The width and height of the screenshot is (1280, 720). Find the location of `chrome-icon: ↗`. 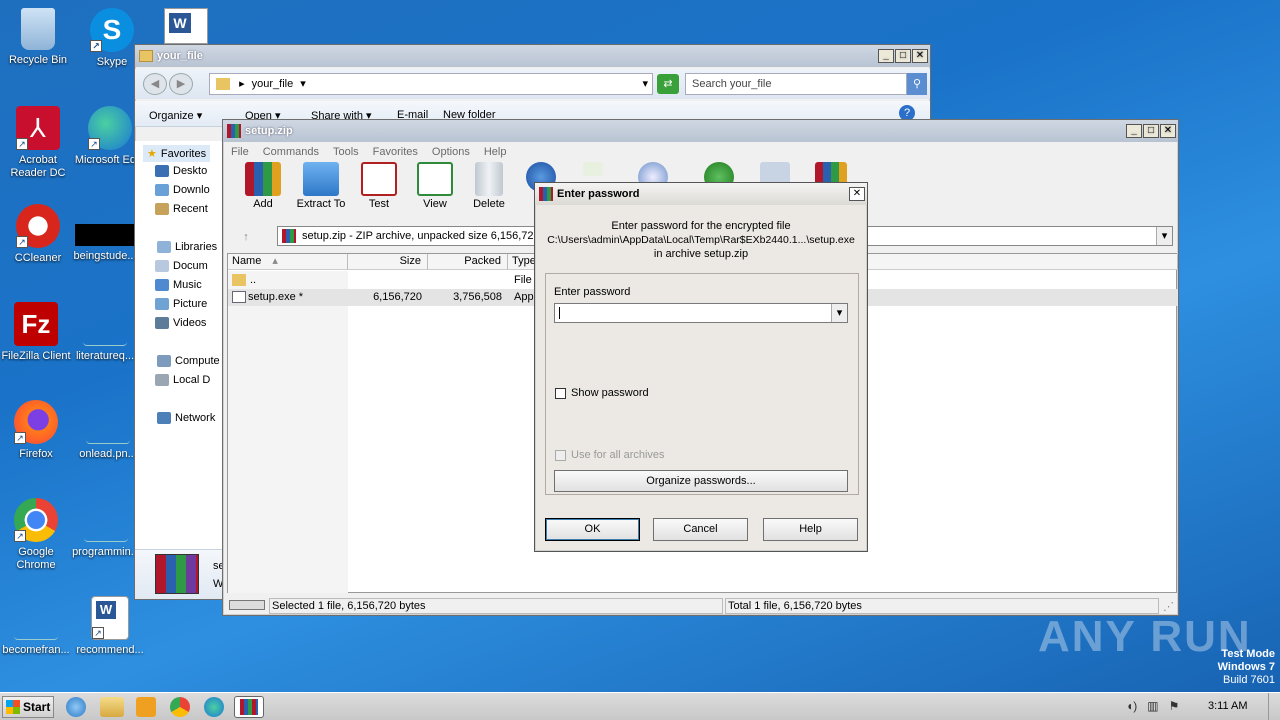

chrome-icon: ↗ is located at coordinates (36, 520).